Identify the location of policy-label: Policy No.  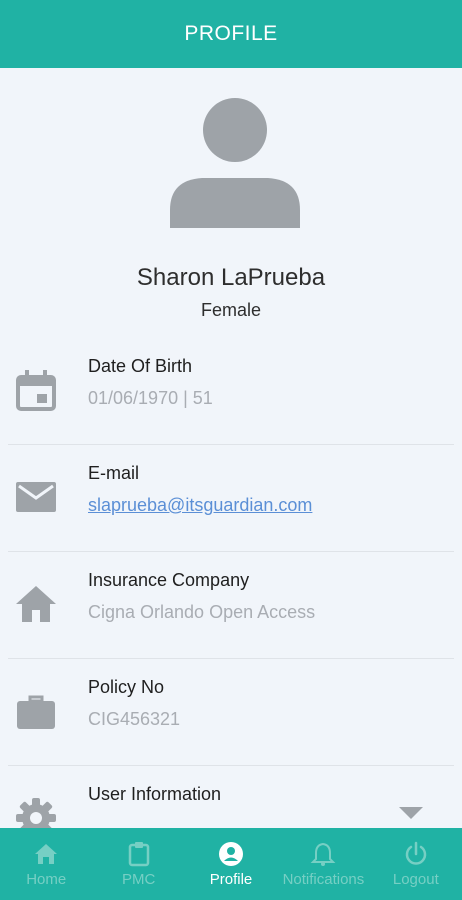
(126, 687).